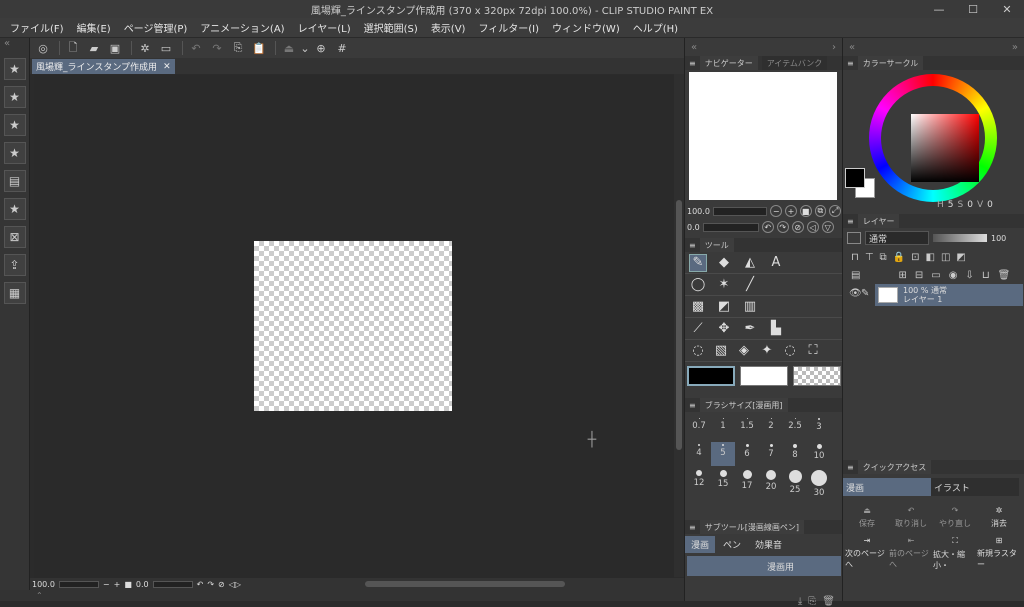  What do you see at coordinates (217, 48) in the screenshot?
I see `redo-icon: ↷` at bounding box center [217, 48].